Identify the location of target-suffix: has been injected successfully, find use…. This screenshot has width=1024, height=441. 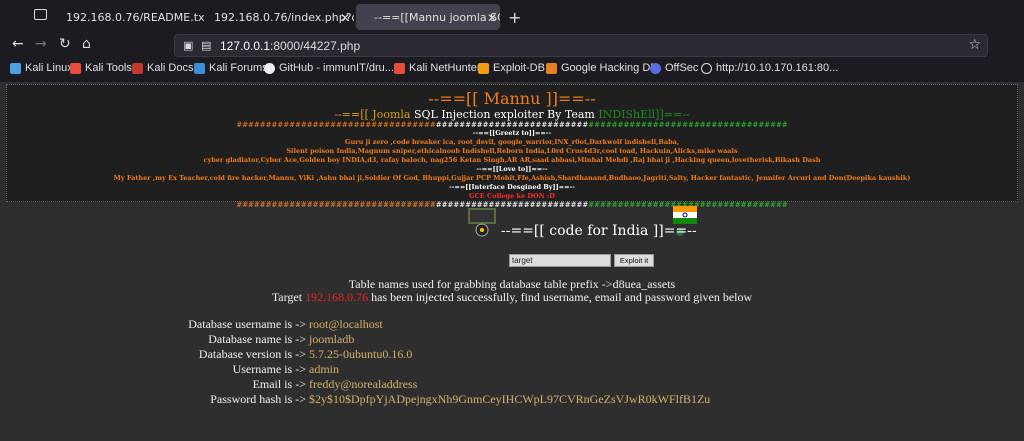
(562, 297).